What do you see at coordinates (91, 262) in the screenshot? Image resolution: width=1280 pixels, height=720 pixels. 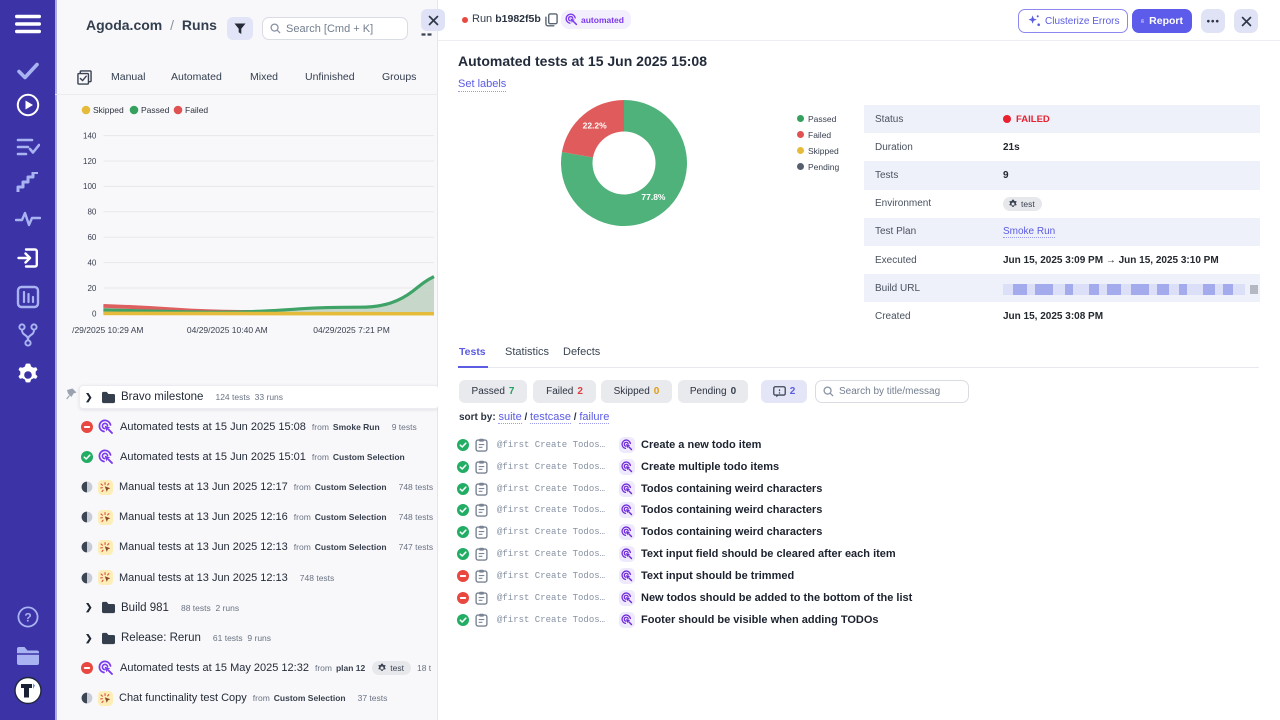 I see `svg-text: 40` at bounding box center [91, 262].